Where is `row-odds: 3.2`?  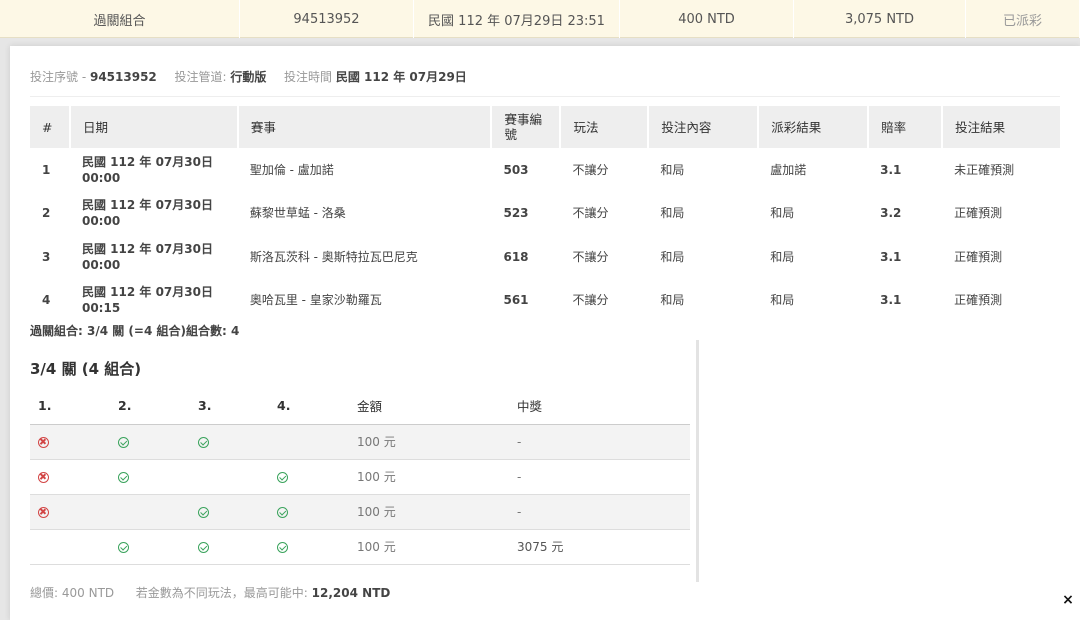 row-odds: 3.2 is located at coordinates (891, 213).